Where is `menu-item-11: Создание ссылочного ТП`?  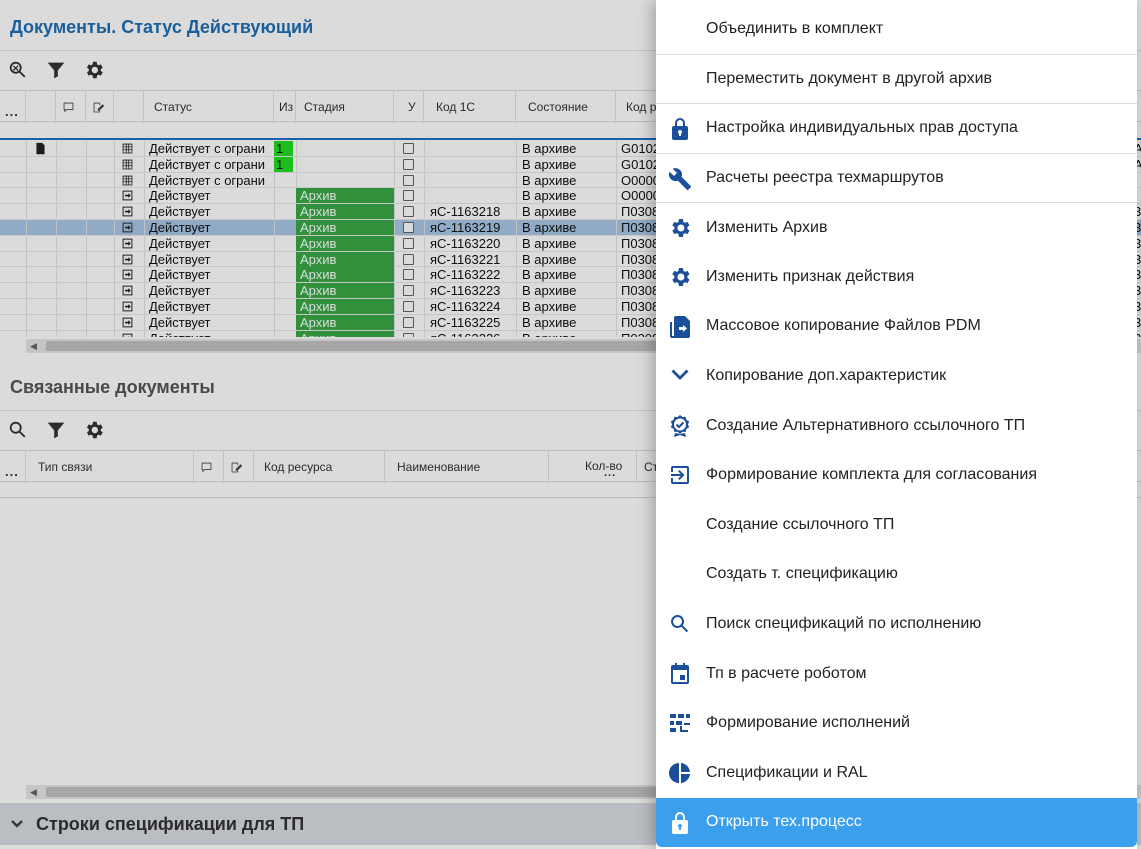
menu-item-11: Создание ссылочного ТП is located at coordinates (896, 525).